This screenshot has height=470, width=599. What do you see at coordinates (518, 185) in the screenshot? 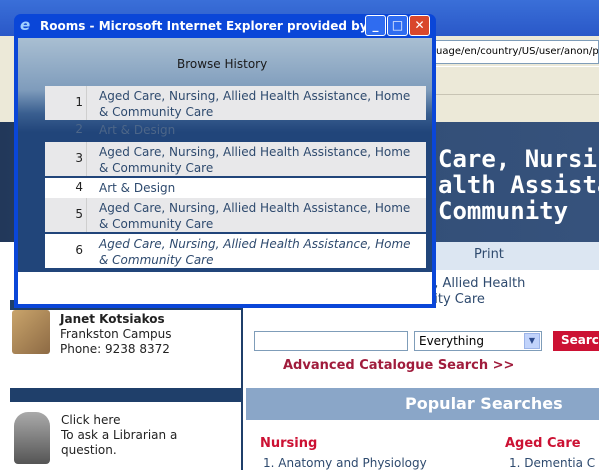
I see `banner-heading: Care, Nursi alth Assista Community` at bounding box center [518, 185].